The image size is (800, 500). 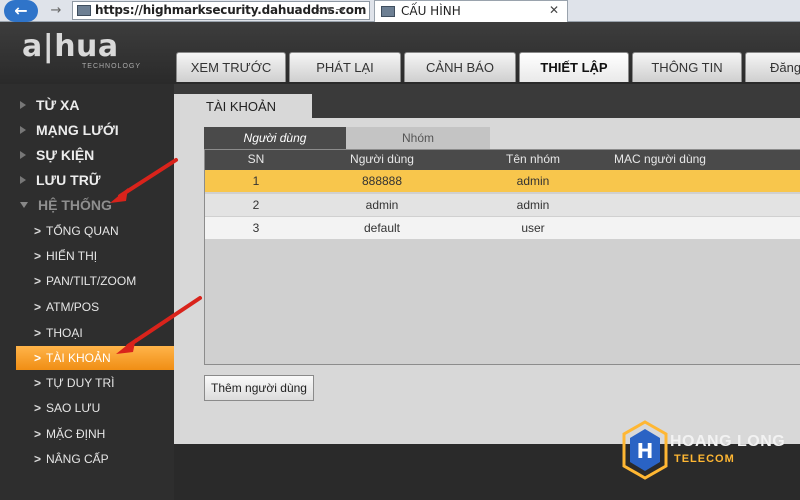 I want to click on tab-title: CẤU HÌNH, so click(x=431, y=11).